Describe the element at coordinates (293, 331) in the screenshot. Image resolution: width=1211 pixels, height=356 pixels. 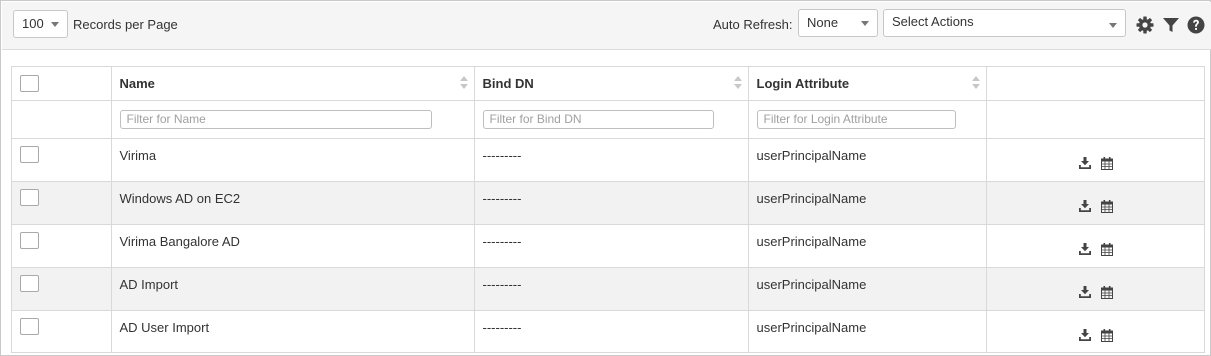
I see `name-cell: AD User Import` at that location.